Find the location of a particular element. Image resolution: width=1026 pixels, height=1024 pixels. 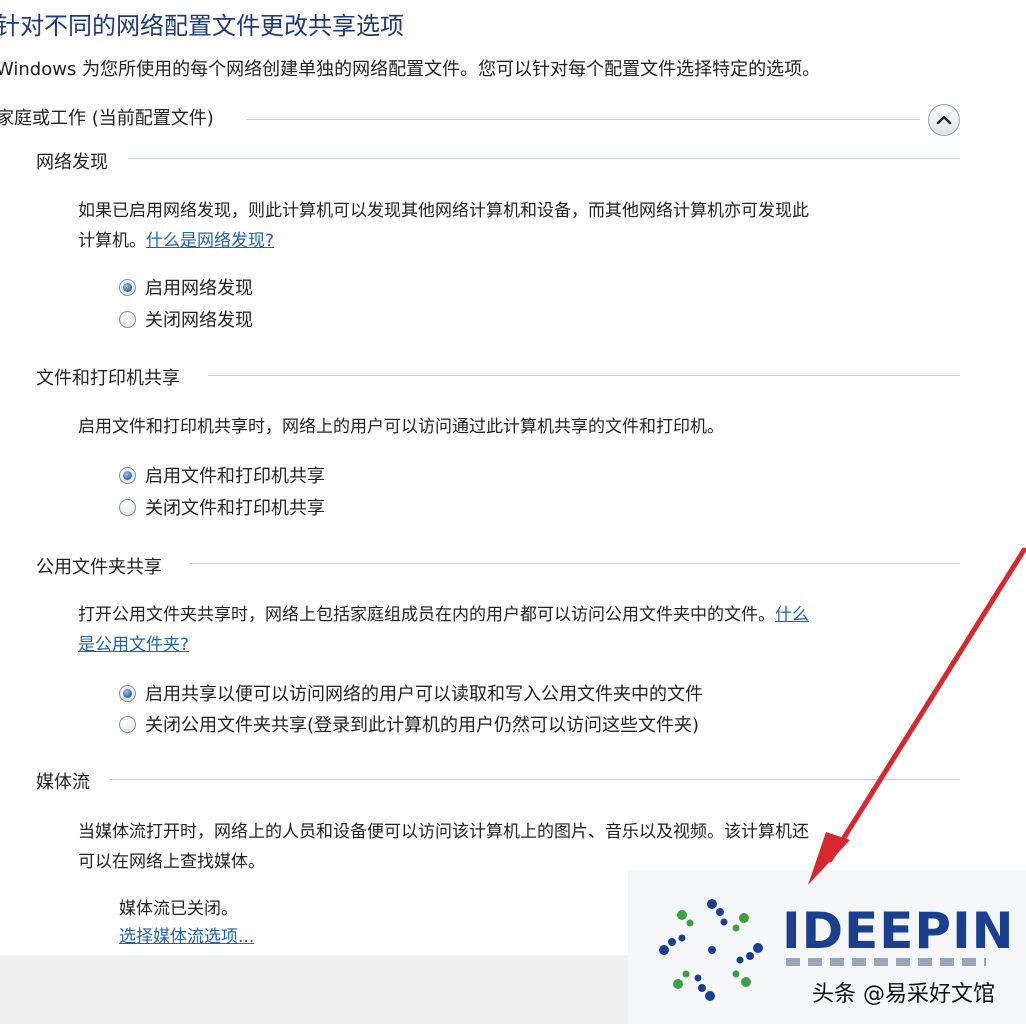

radio-disable-file-printer-sharing: 关闭文件和打印机共享 is located at coordinates (222, 507).